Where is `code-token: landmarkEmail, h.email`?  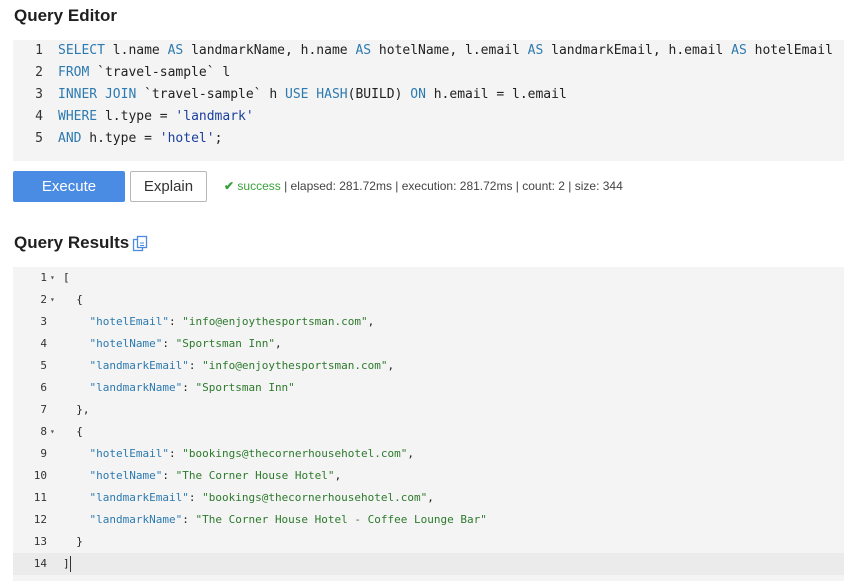
code-token: landmarkEmail, h.email is located at coordinates (637, 50).